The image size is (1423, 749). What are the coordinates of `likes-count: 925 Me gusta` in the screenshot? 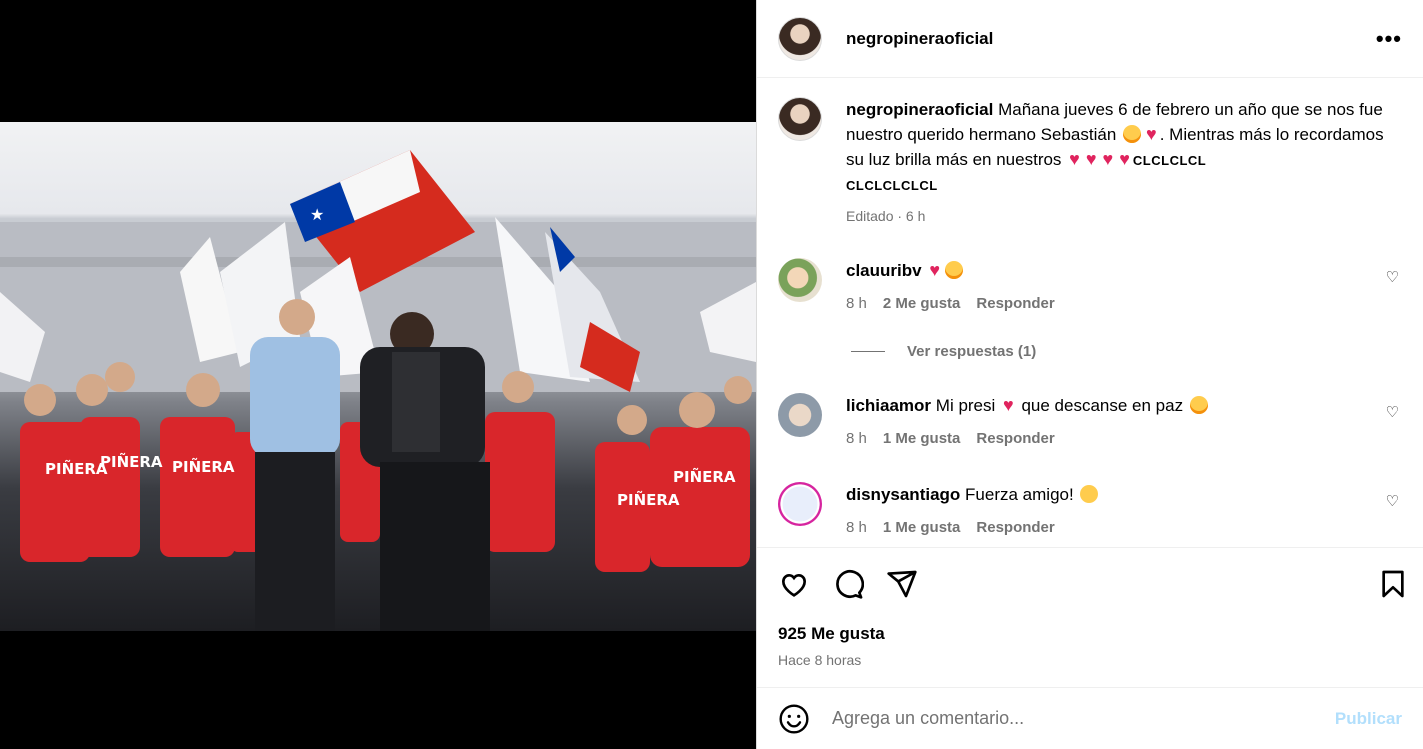 It's located at (831, 634).